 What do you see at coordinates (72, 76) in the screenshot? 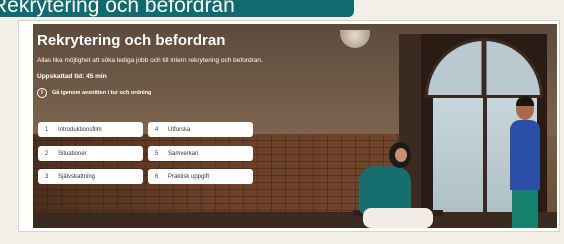
I see `course-duration: Uppskattad tid: 45 min` at bounding box center [72, 76].